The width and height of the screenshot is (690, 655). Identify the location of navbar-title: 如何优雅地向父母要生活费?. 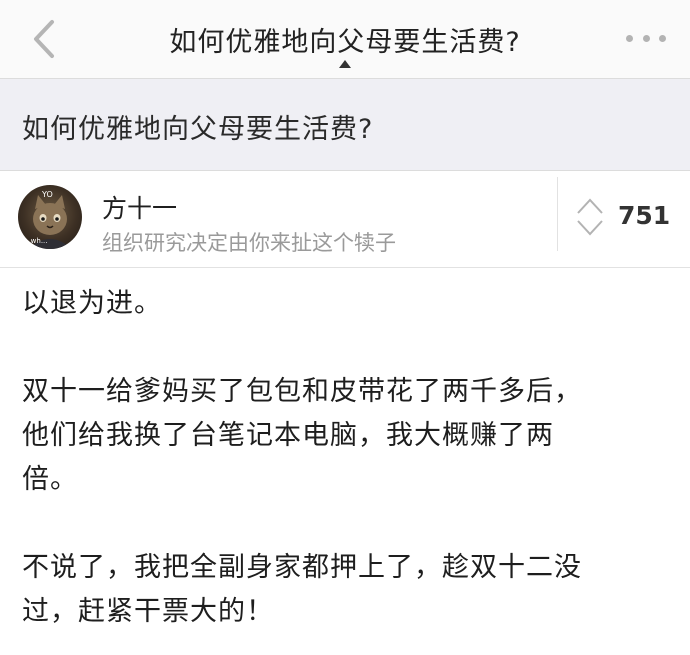
(345, 39).